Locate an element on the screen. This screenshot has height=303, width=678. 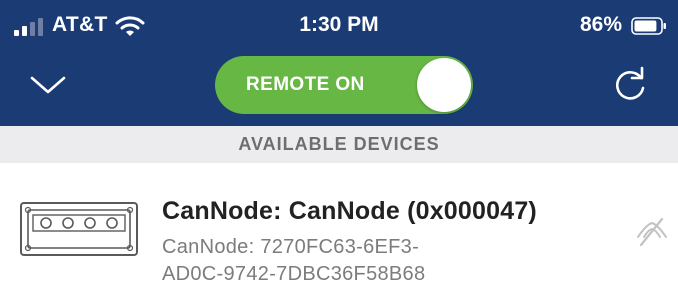
status-time: 1:30 PM is located at coordinates (339, 24).